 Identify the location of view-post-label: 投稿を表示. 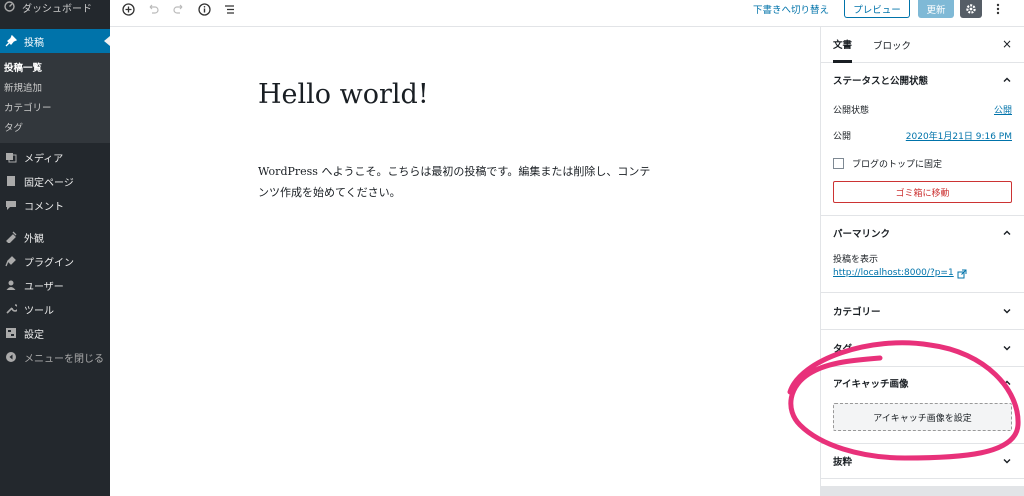
(856, 260).